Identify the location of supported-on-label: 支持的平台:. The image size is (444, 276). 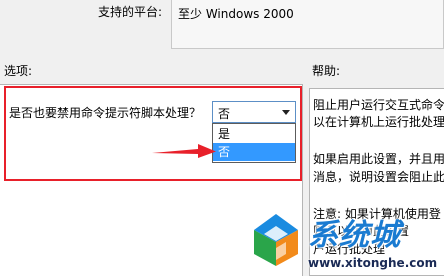
(130, 12).